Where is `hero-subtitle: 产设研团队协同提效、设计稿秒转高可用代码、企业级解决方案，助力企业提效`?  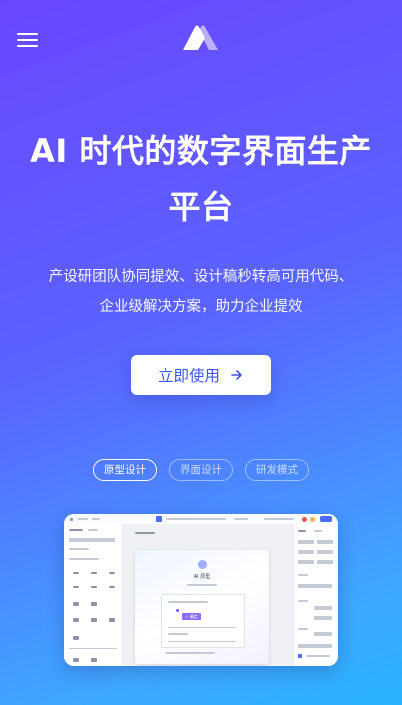 hero-subtitle: 产设研团队协同提效、设计稿秒转高可用代码、企业级解决方案，助力企业提效 is located at coordinates (201, 292).